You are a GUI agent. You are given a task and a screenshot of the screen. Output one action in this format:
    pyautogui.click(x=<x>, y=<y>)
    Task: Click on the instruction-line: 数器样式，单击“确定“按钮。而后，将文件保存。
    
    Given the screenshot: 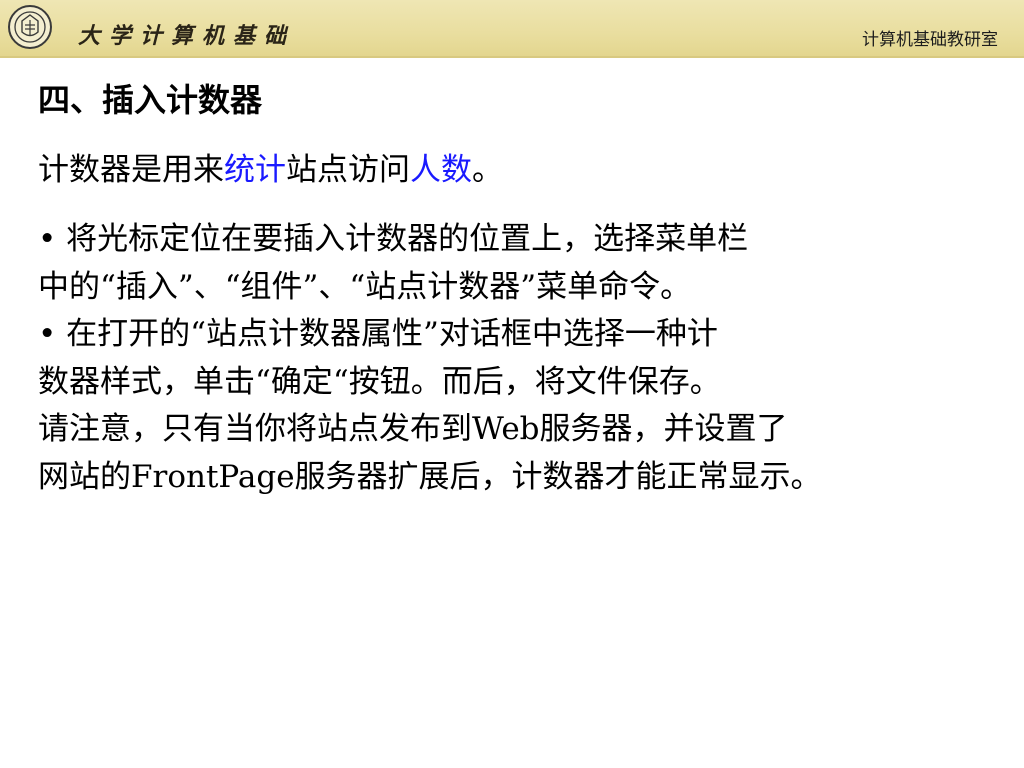 What is the action you would take?
    pyautogui.click(x=379, y=381)
    